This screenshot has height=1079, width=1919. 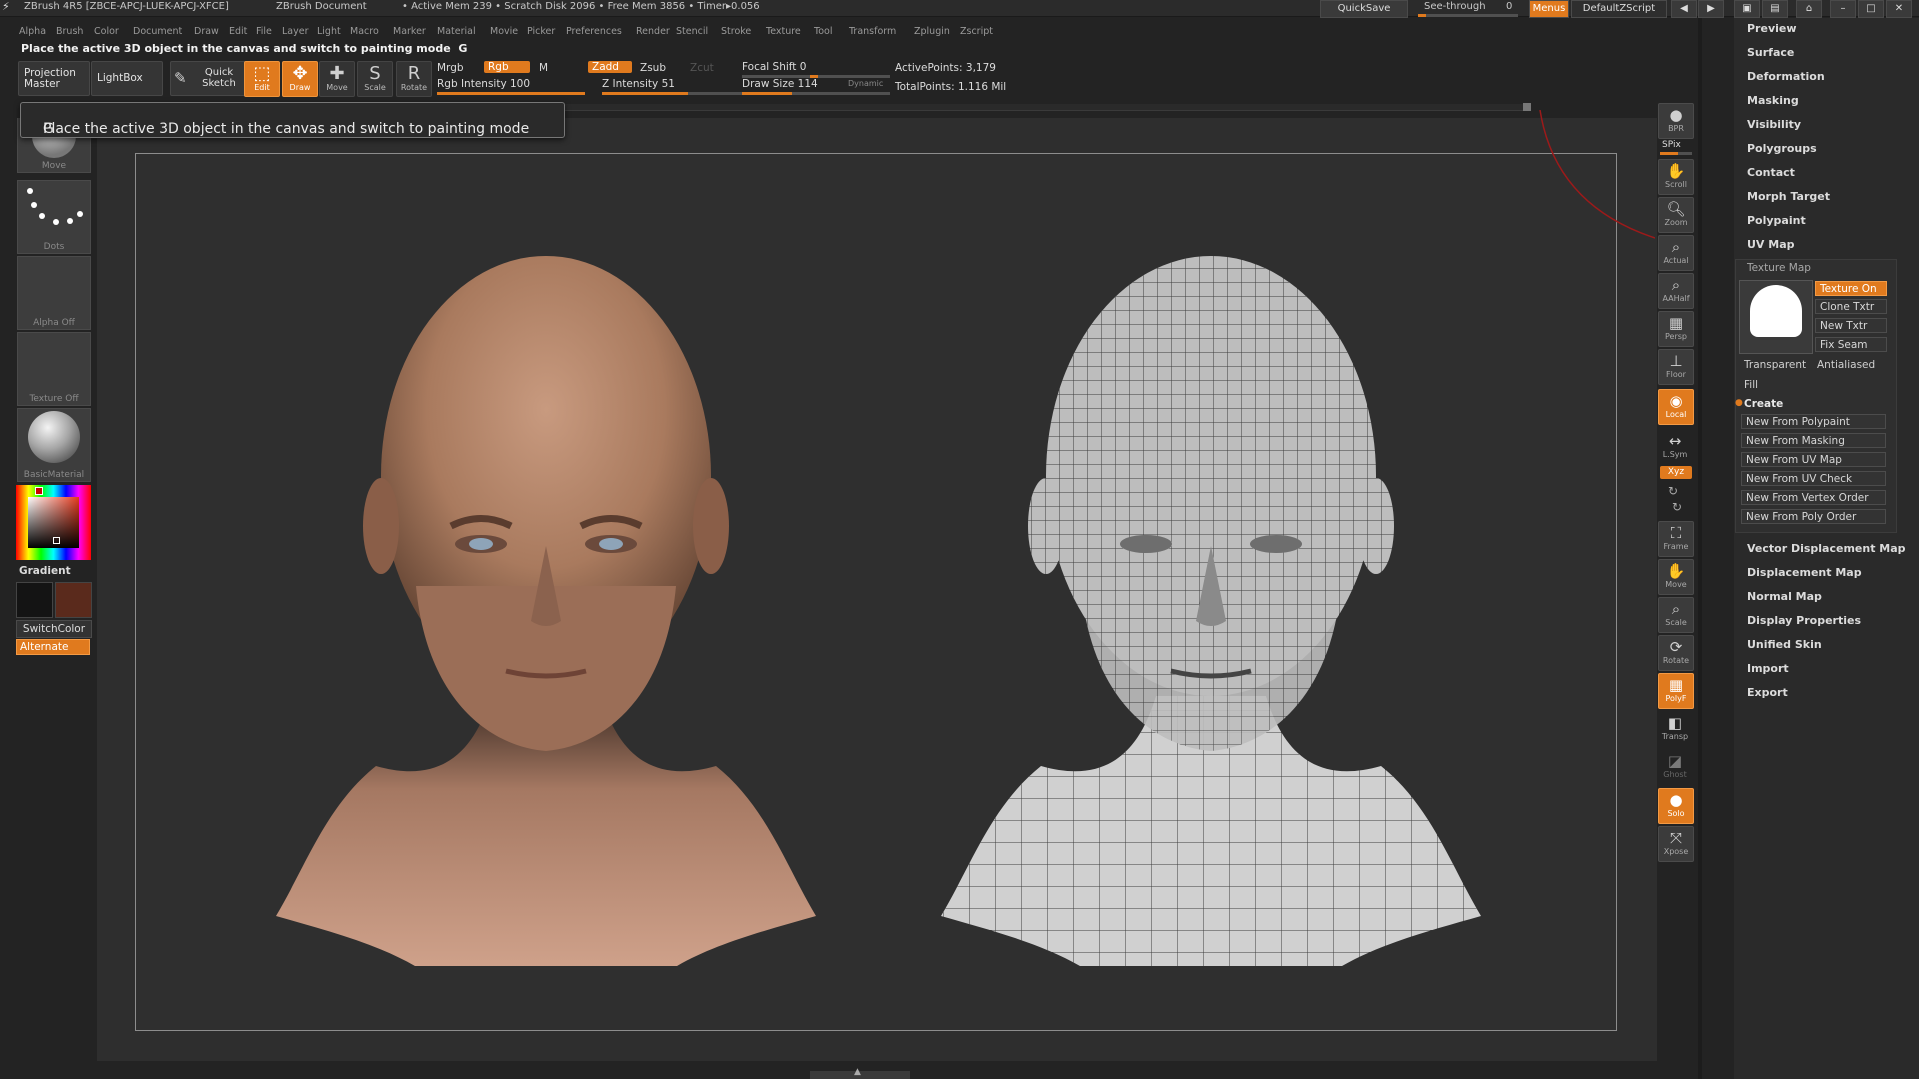 I want to click on draw-size-slider: Draw Size 114 Dynamic, so click(x=816, y=87).